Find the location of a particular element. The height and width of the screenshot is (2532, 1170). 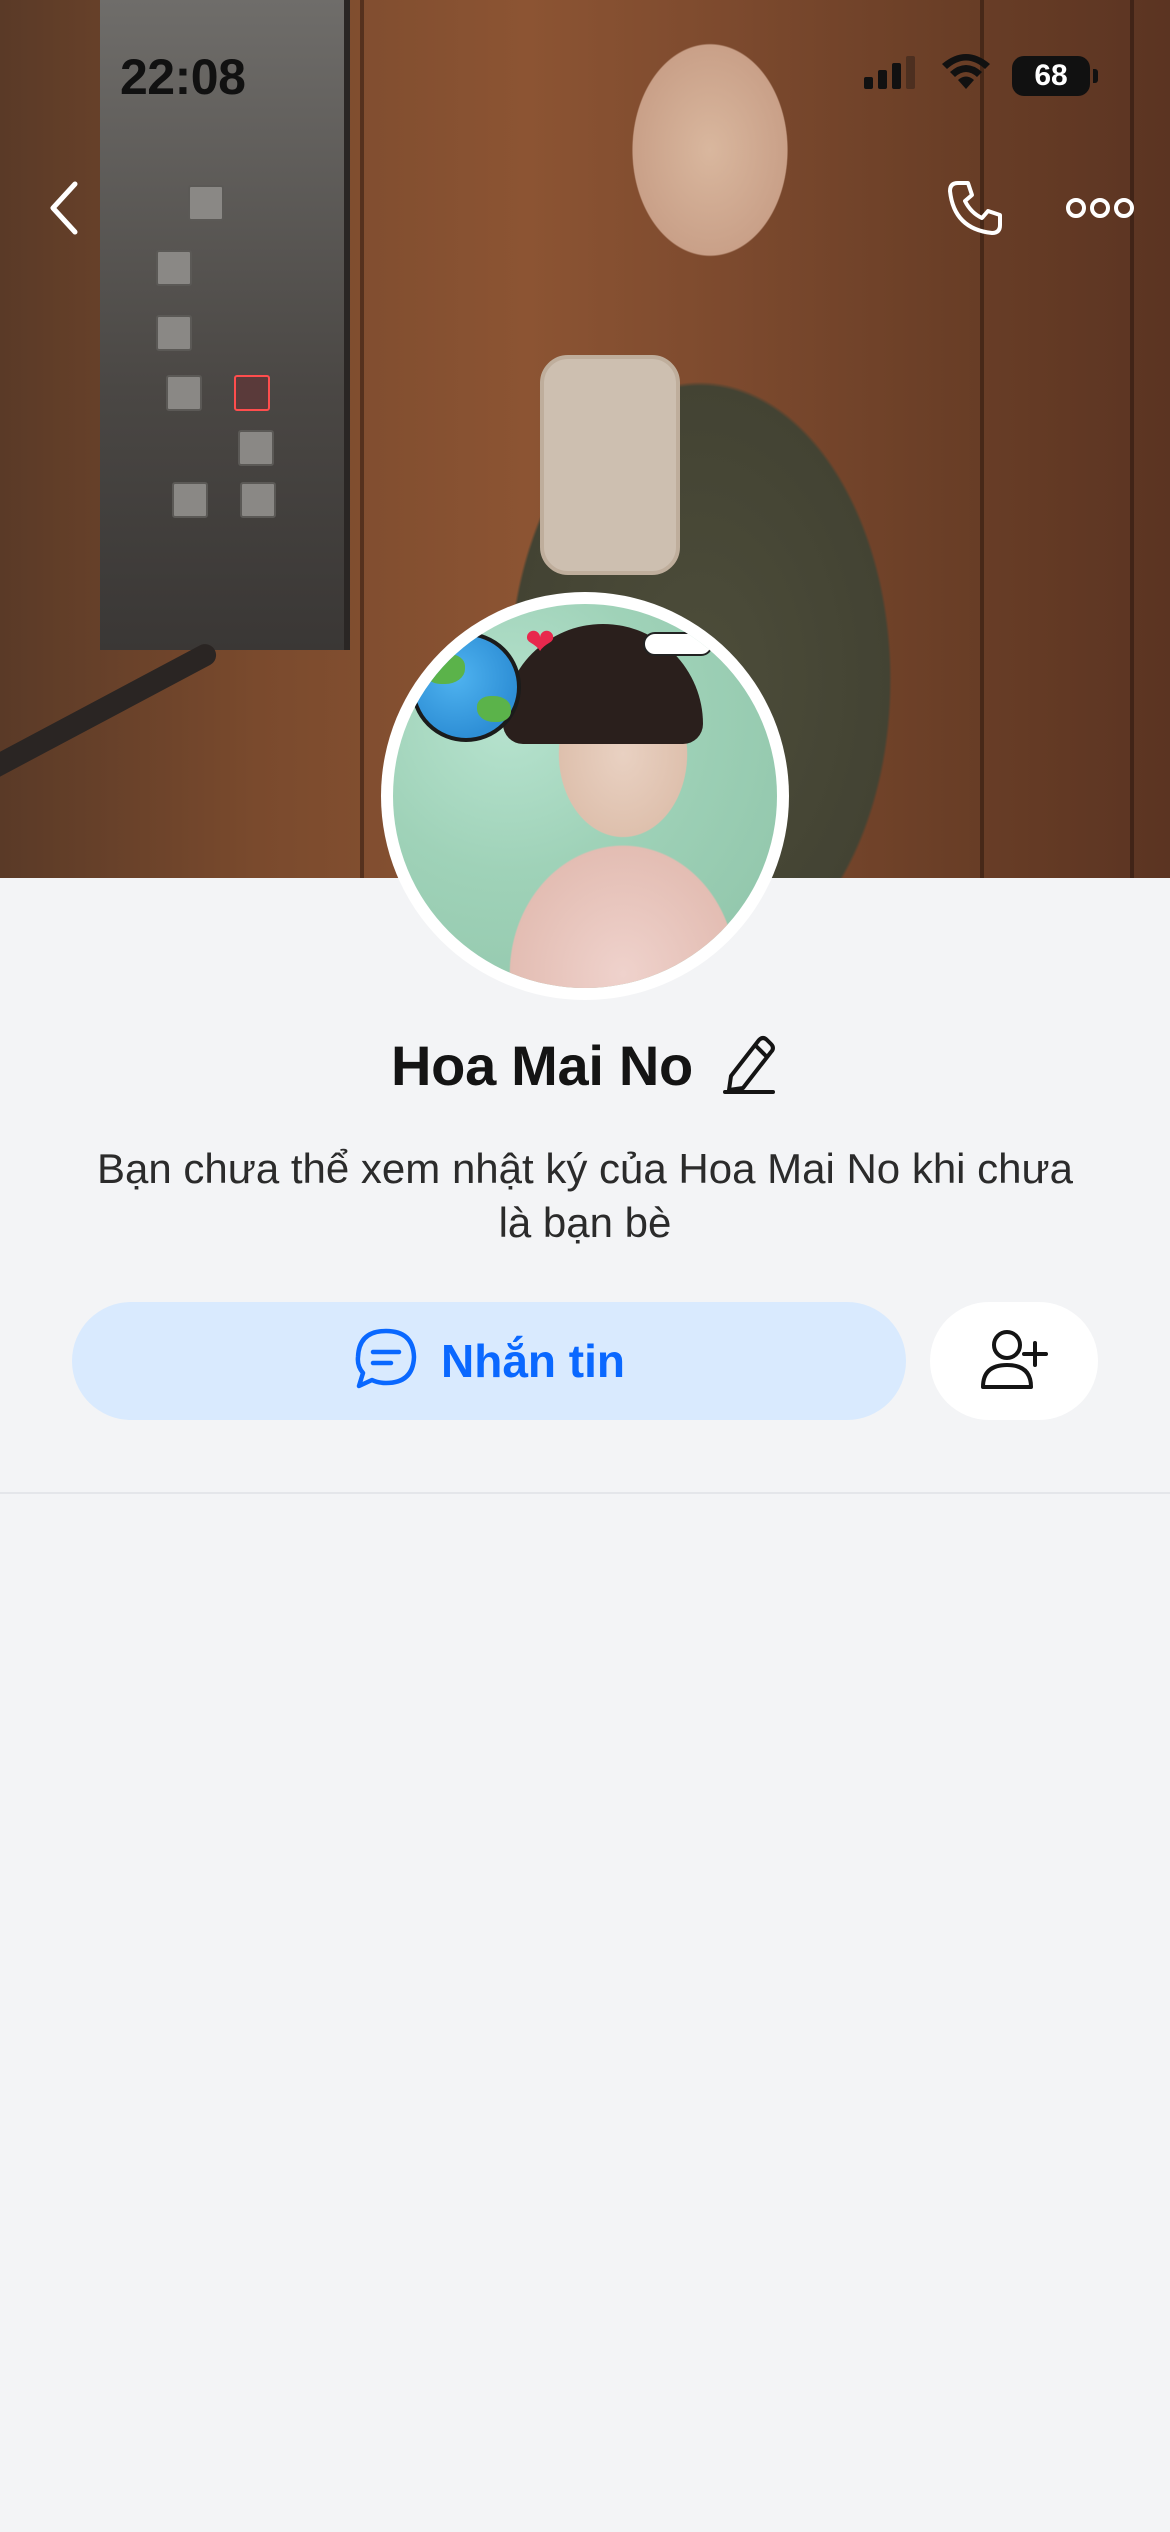

message-button: Nhắn tin is located at coordinates (489, 1361).